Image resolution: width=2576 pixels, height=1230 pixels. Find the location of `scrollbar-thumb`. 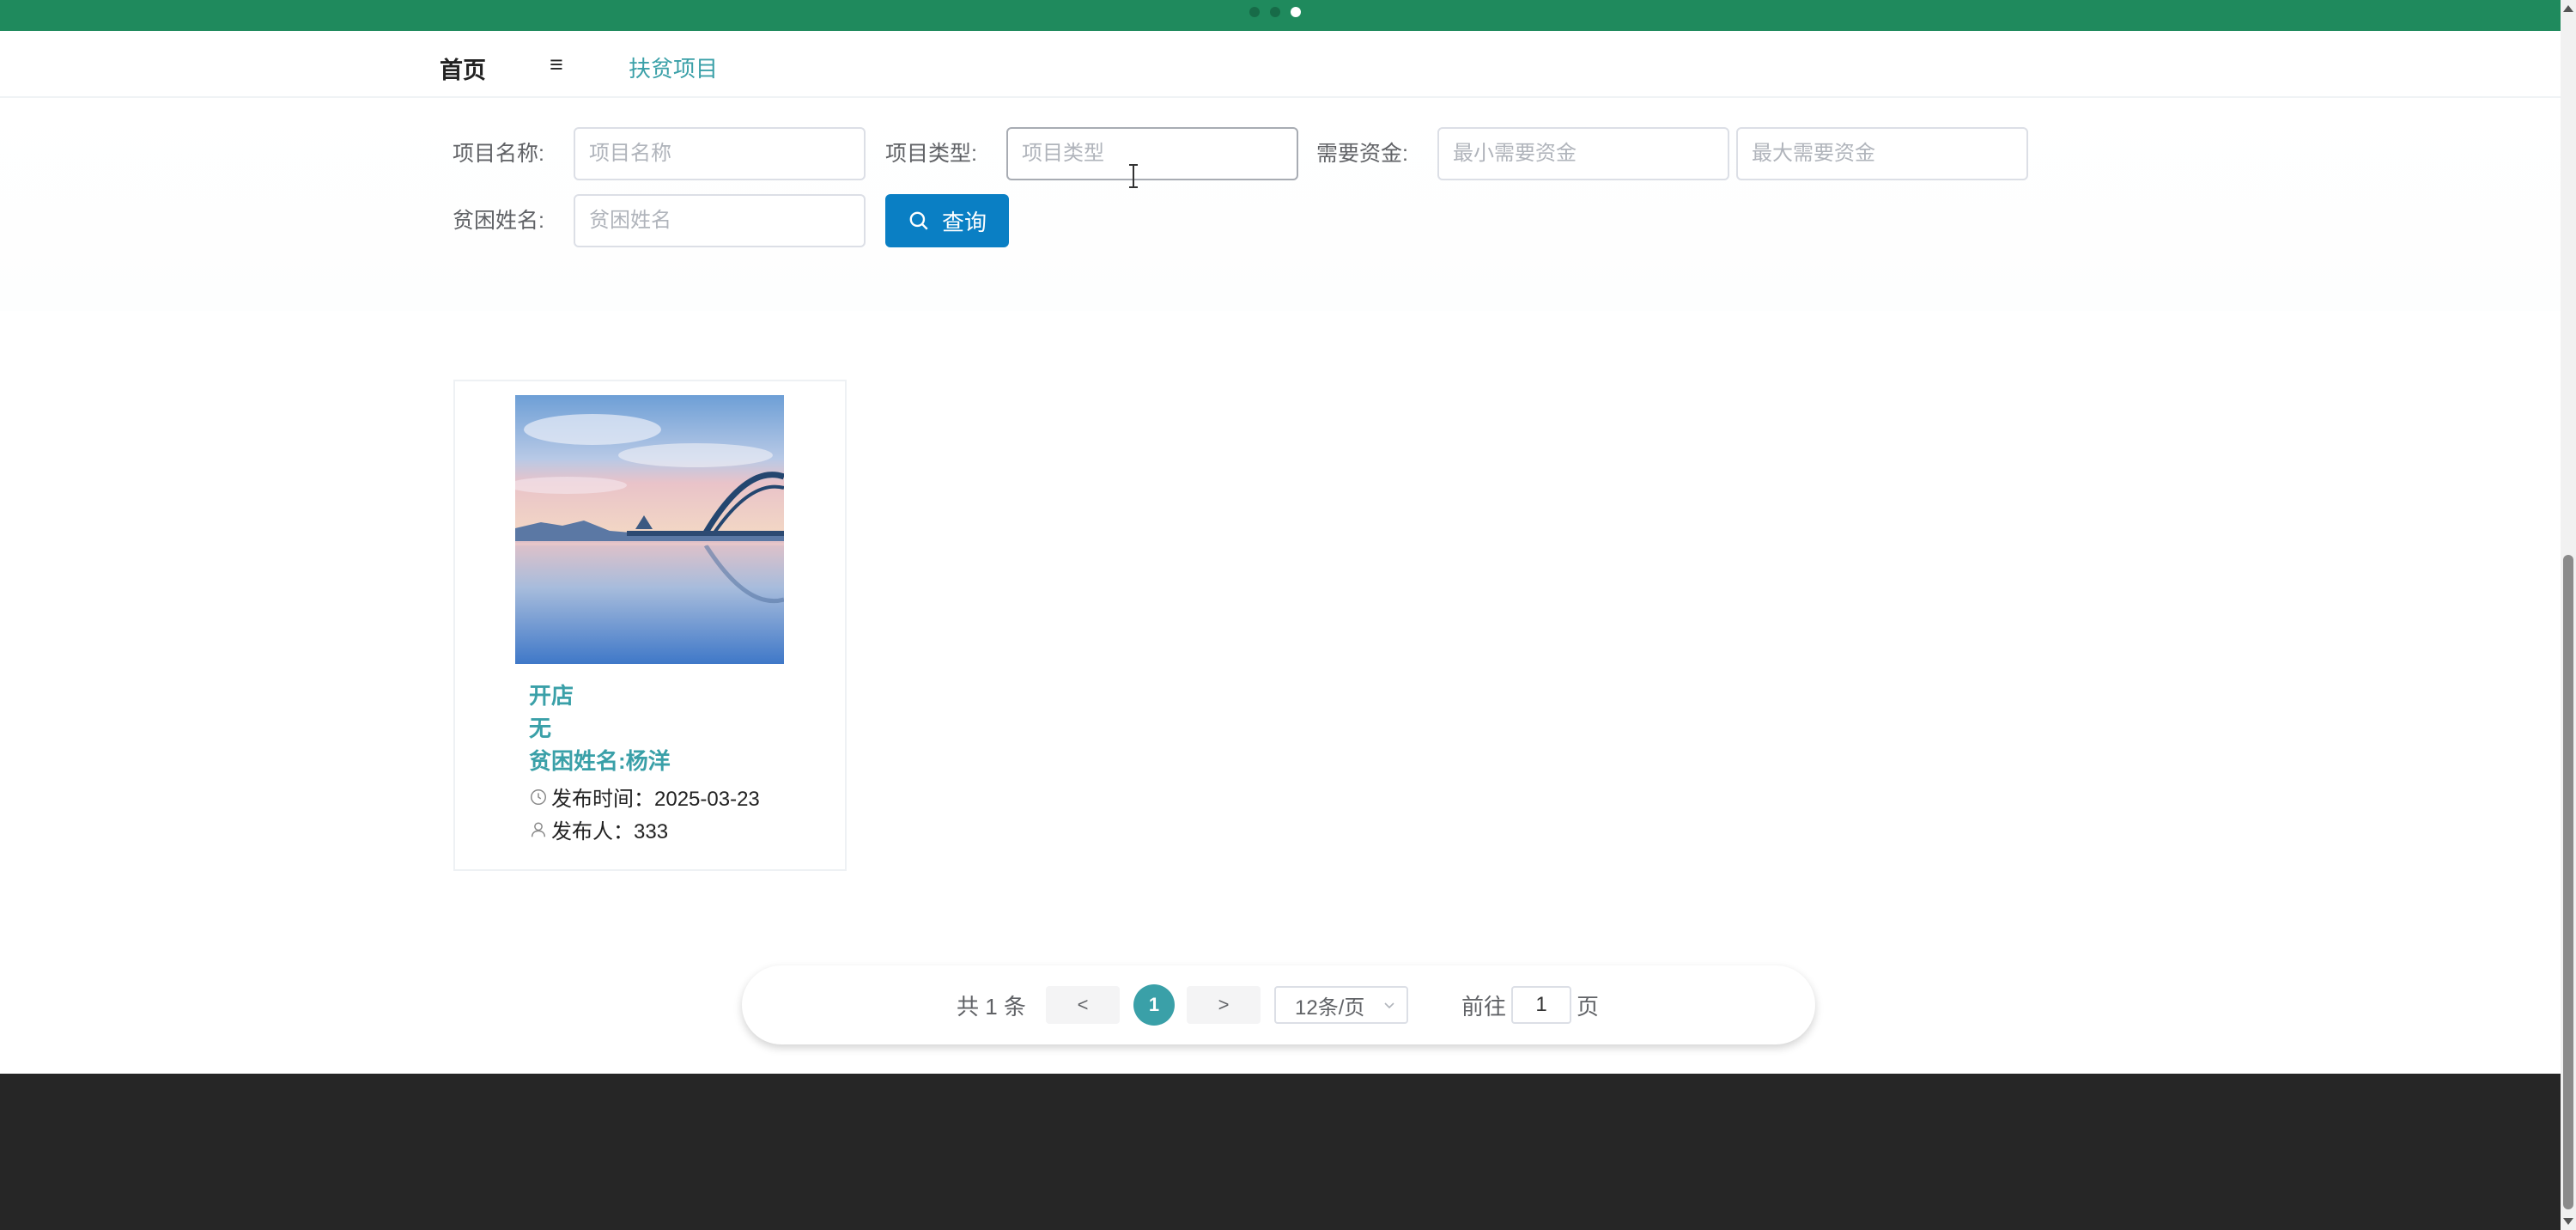

scrollbar-thumb is located at coordinates (2568, 882).